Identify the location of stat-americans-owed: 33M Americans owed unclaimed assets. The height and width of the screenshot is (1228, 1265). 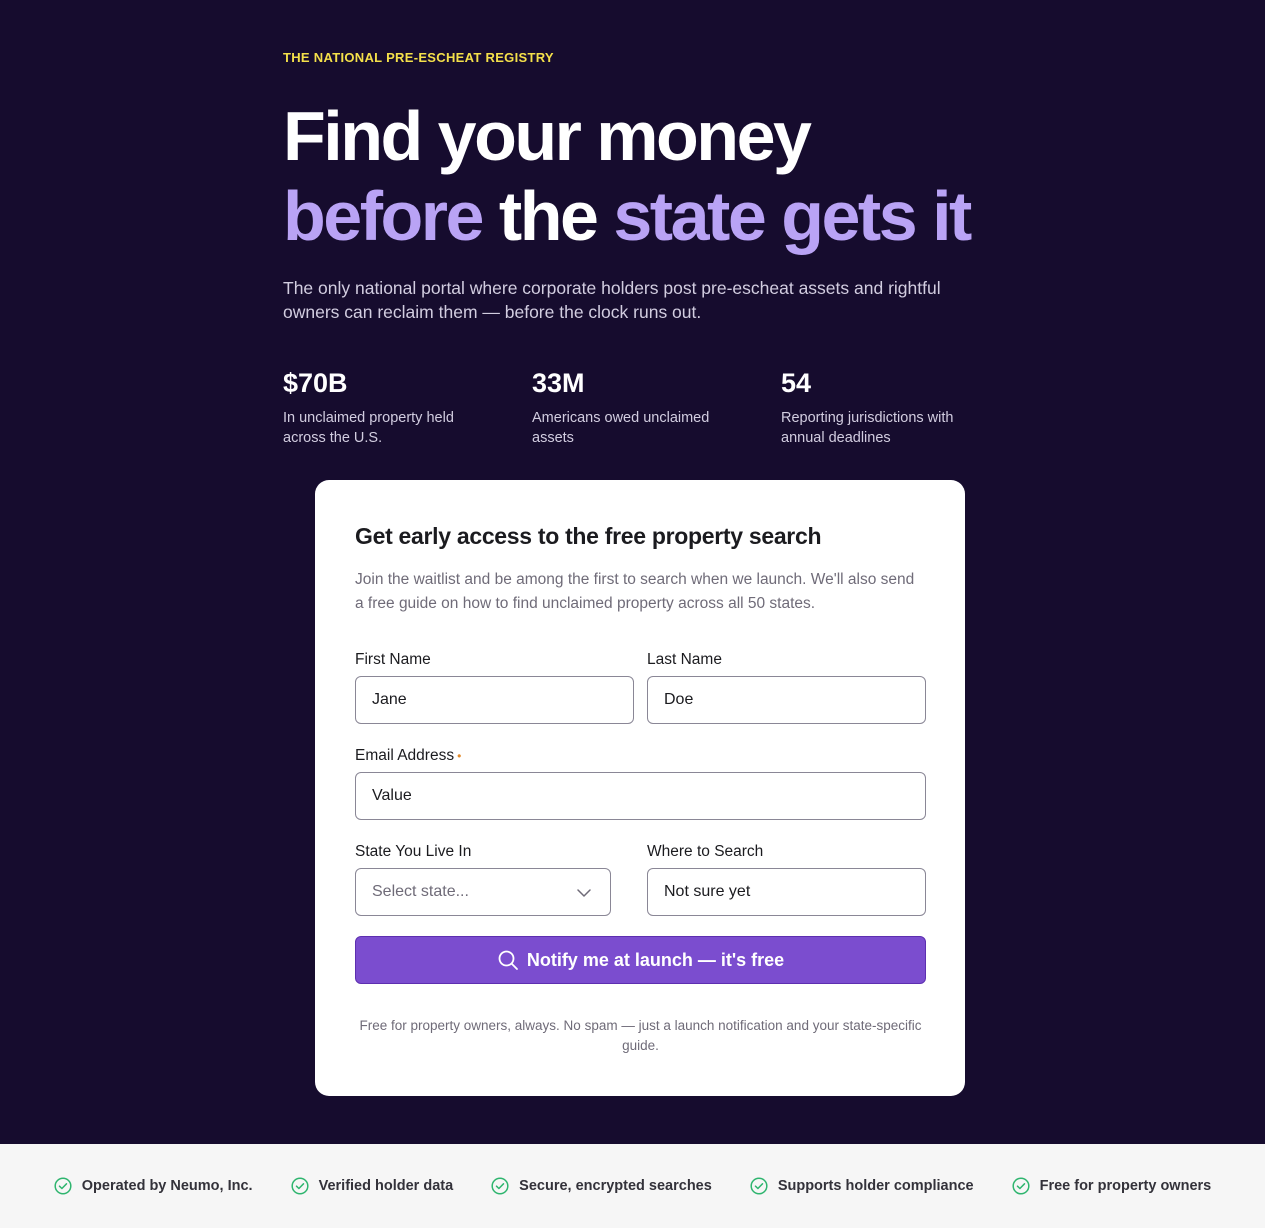
(632, 407).